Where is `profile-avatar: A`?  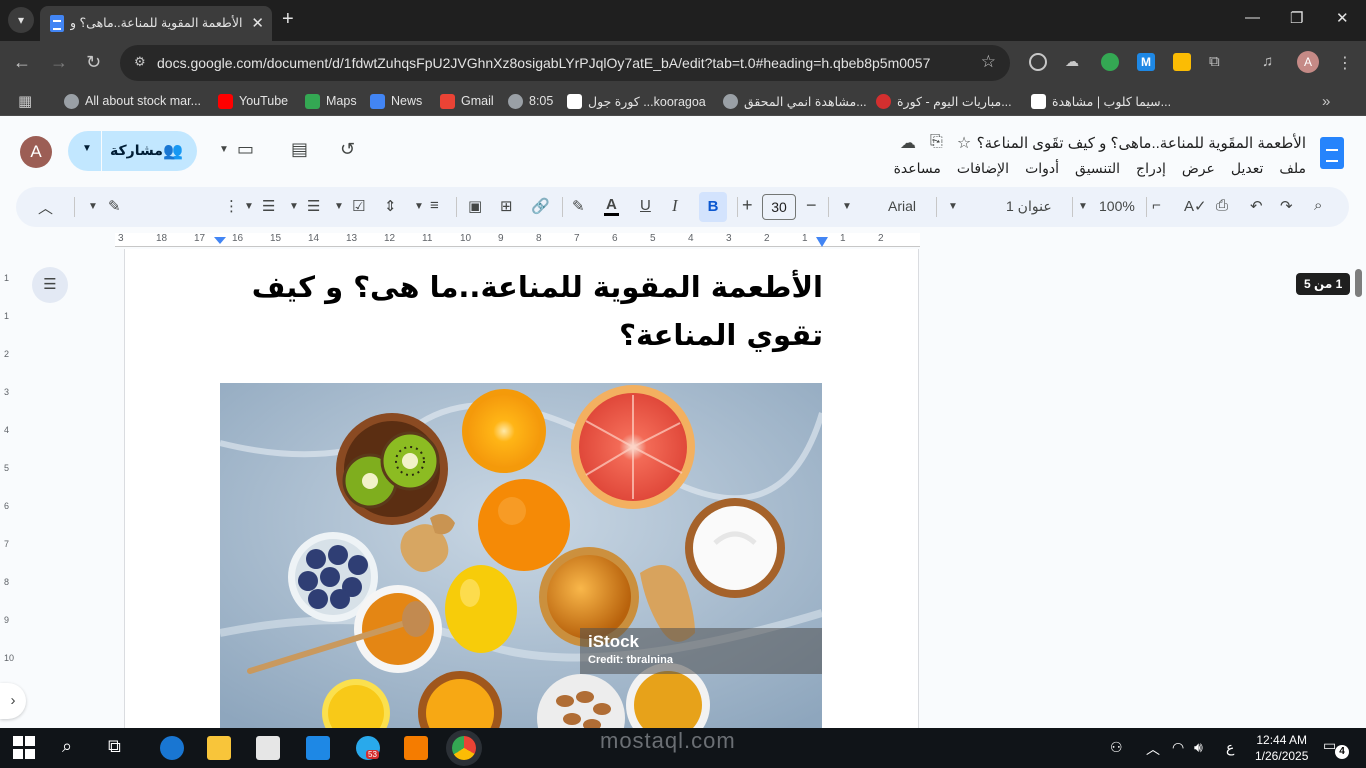 profile-avatar: A is located at coordinates (1308, 62).